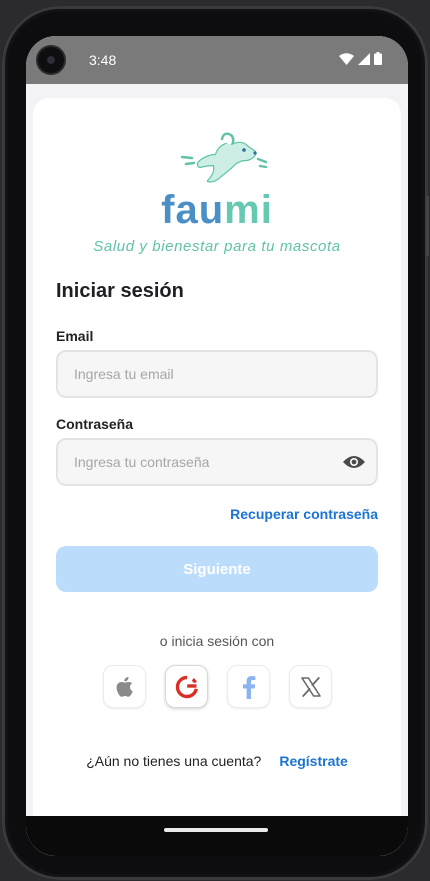 The height and width of the screenshot is (881, 430). I want to click on password-field, so click(209, 462).